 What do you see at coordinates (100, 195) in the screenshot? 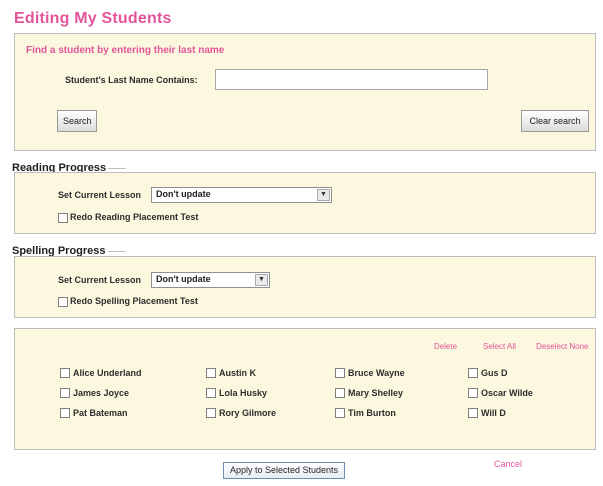
I see `reading-lesson-label: Set Current Lesson` at bounding box center [100, 195].